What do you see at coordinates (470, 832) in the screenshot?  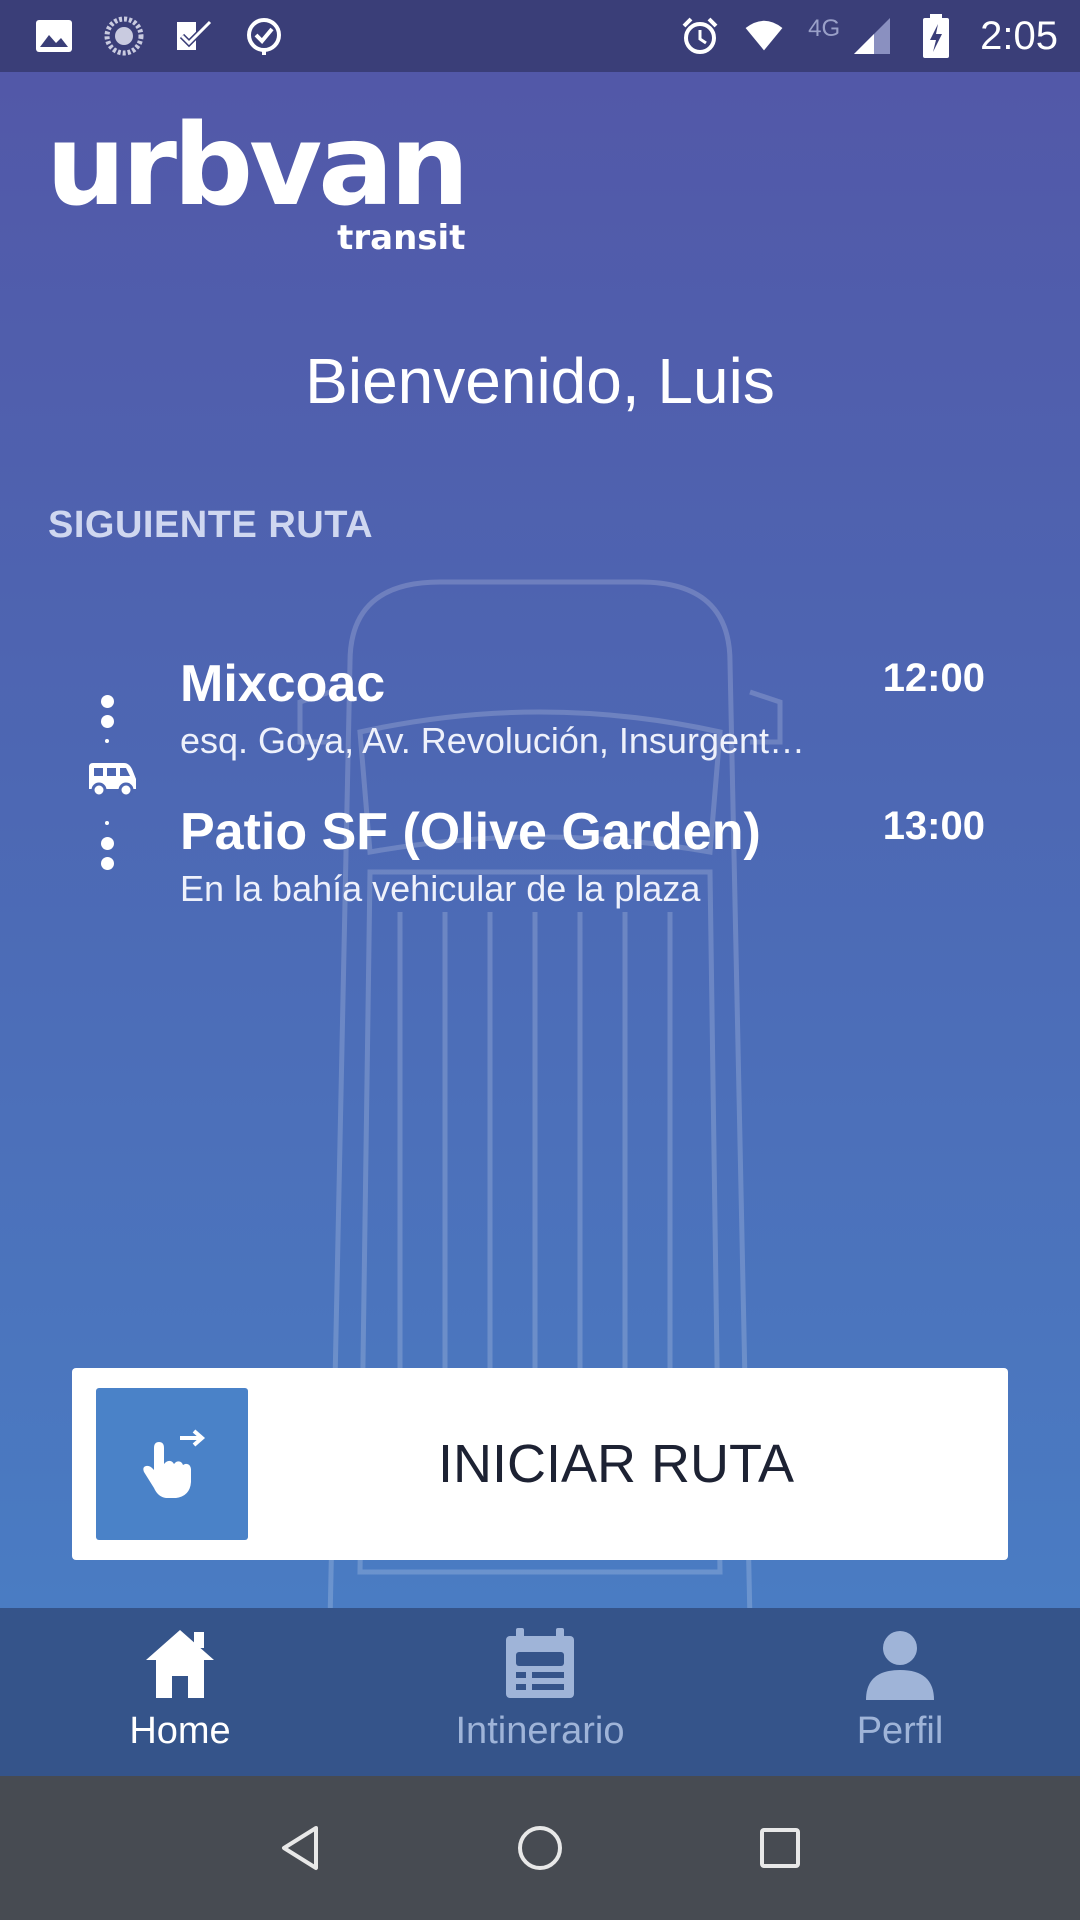 I see `destination-name: Patio SF (Olive Garden)` at bounding box center [470, 832].